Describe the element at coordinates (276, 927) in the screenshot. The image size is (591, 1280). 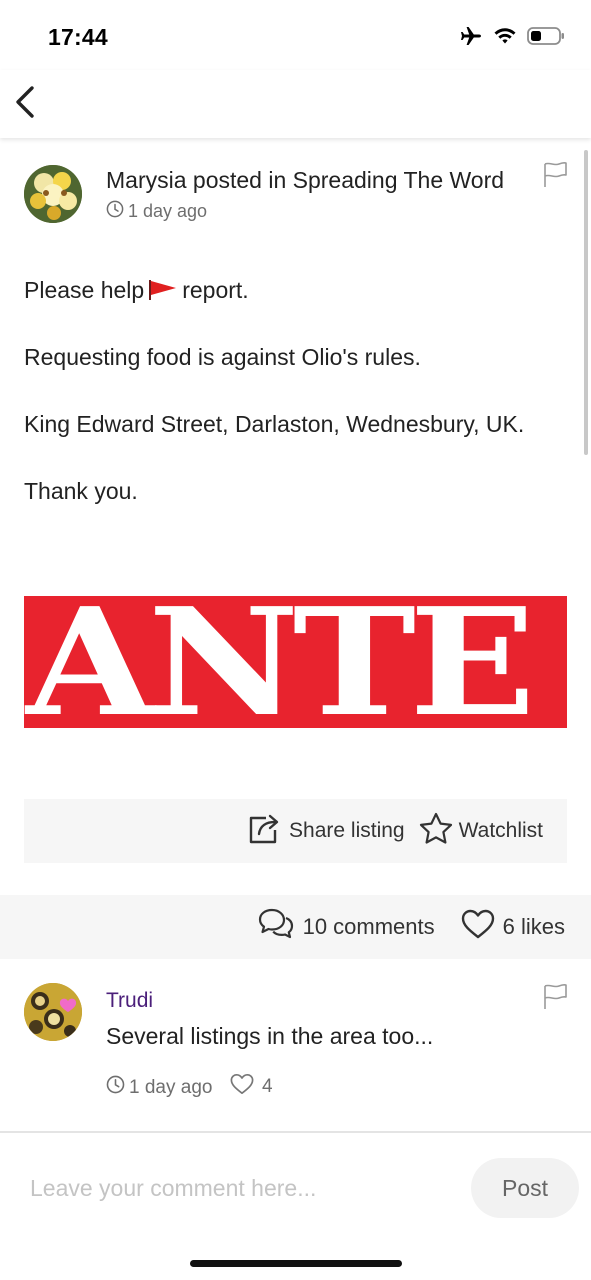
I see `comments-icon` at that location.